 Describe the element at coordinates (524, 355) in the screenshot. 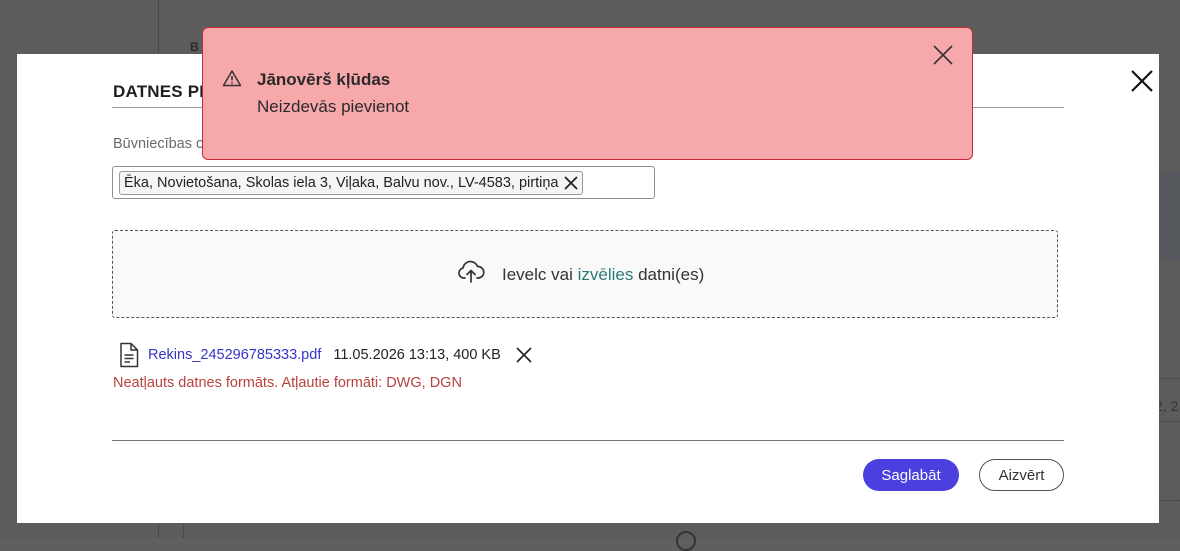

I see `remove-file-icon` at that location.